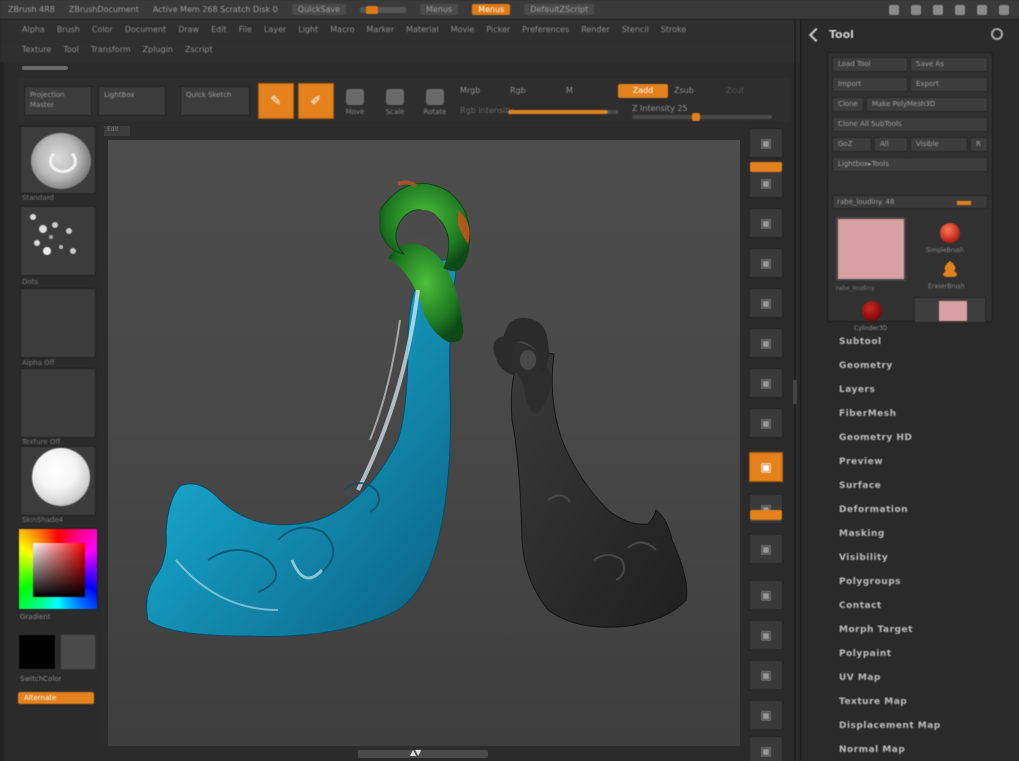 The height and width of the screenshot is (761, 1019). What do you see at coordinates (924, 702) in the screenshot?
I see `subpalette-texture-map: Texture Map` at bounding box center [924, 702].